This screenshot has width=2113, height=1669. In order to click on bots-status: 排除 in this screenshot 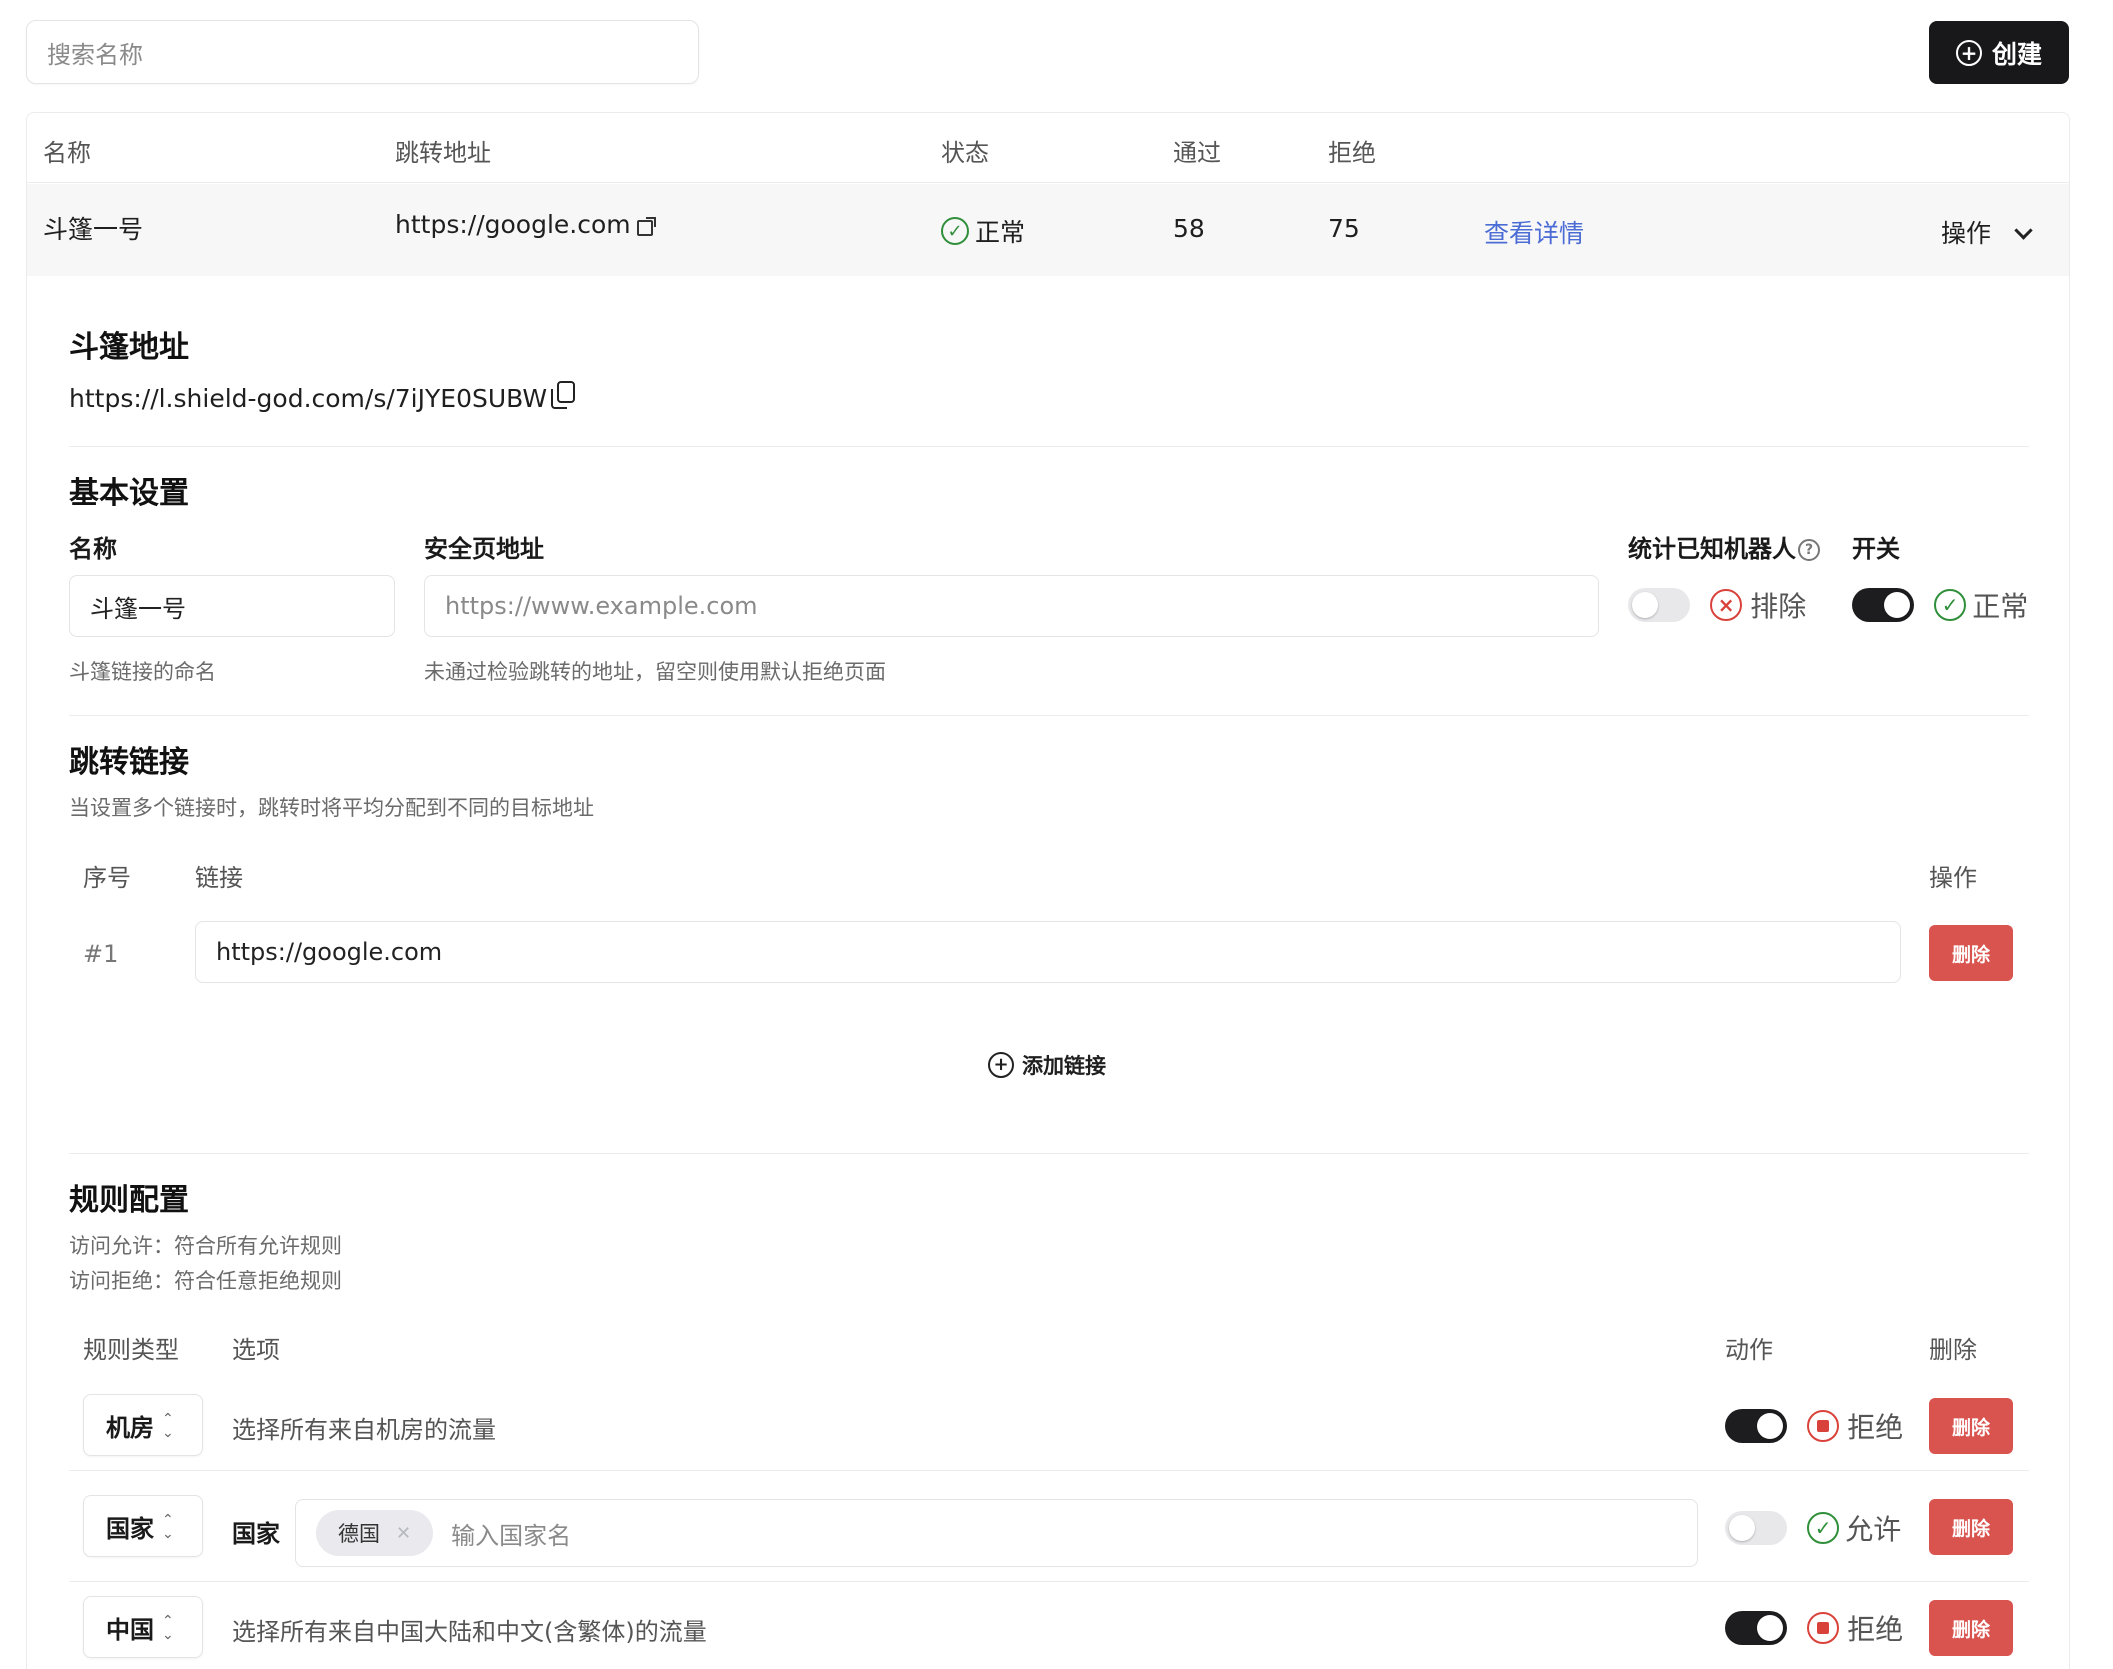, I will do `click(1778, 606)`.